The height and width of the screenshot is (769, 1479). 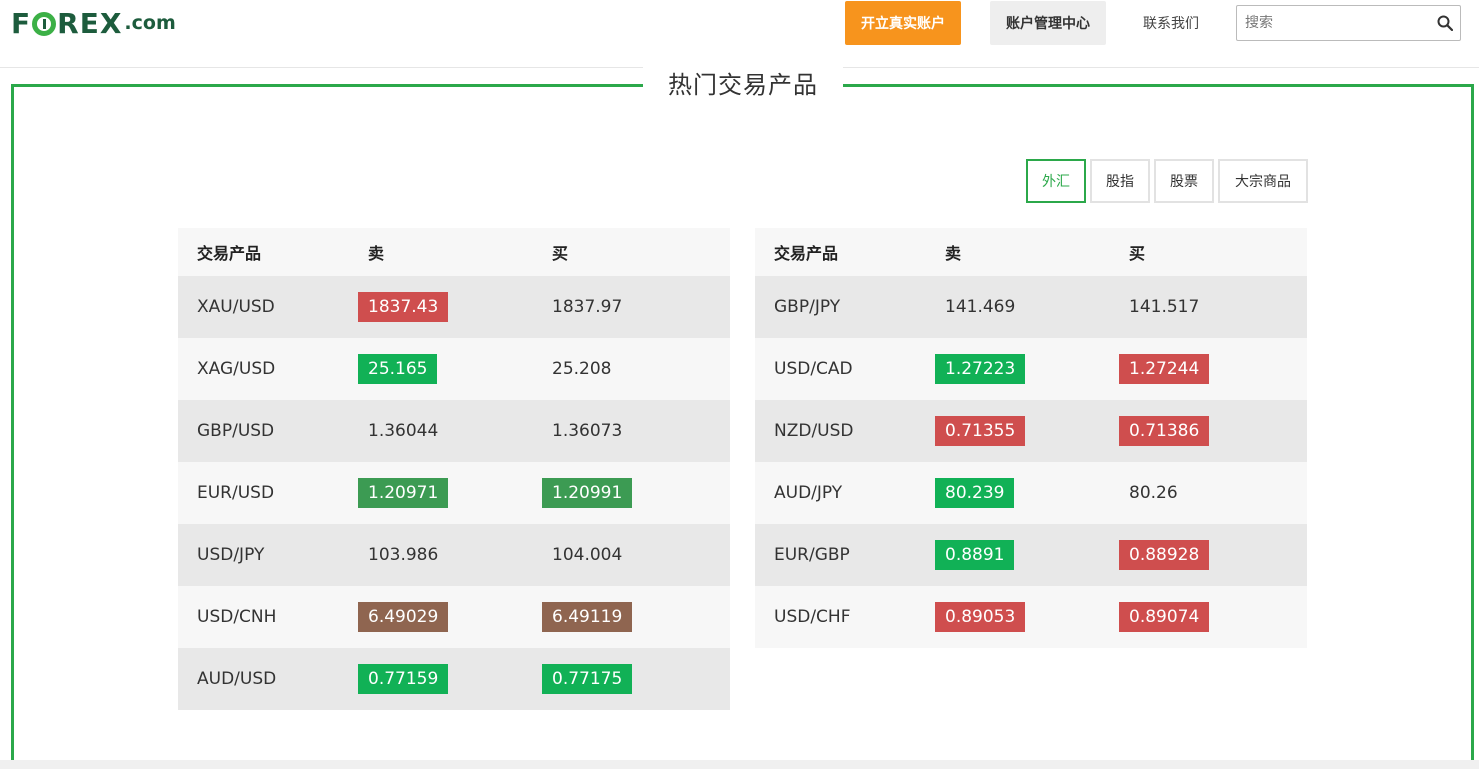 I want to click on sell-price: 25.165, so click(x=398, y=369).